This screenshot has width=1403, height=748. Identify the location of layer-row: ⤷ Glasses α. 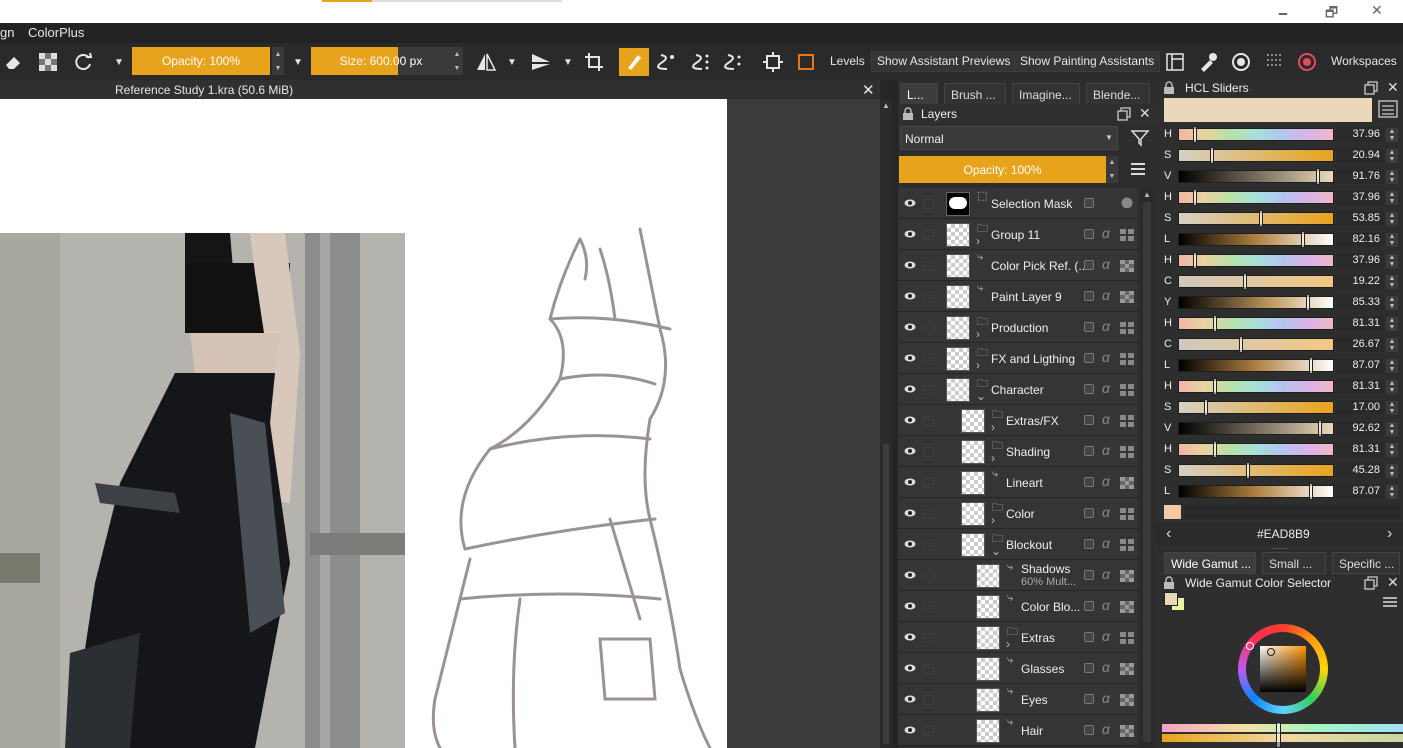
(1018, 668).